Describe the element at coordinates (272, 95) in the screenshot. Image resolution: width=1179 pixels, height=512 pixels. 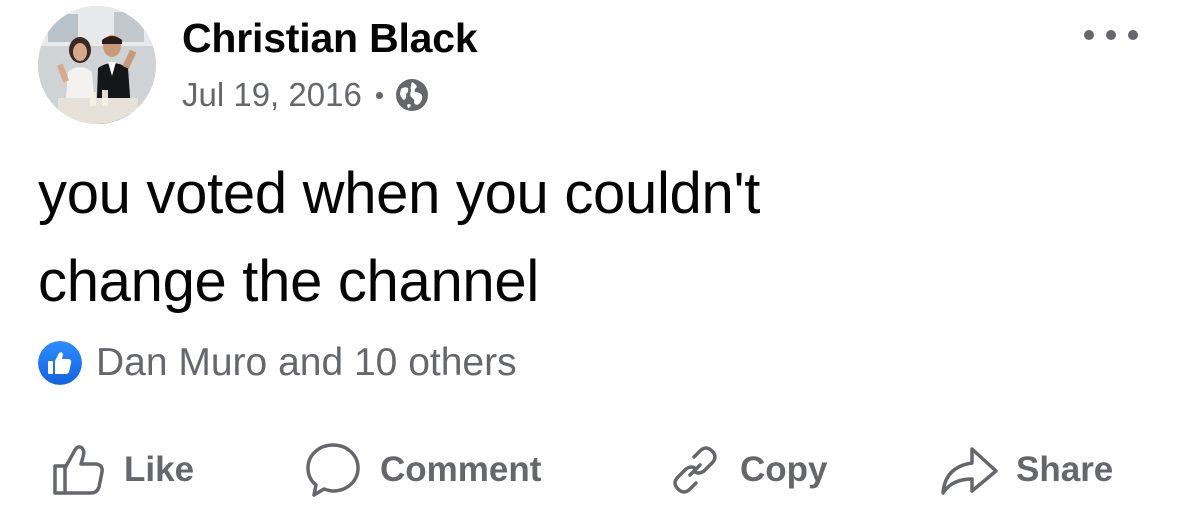
I see `post-date: Jul 19, 2016` at that location.